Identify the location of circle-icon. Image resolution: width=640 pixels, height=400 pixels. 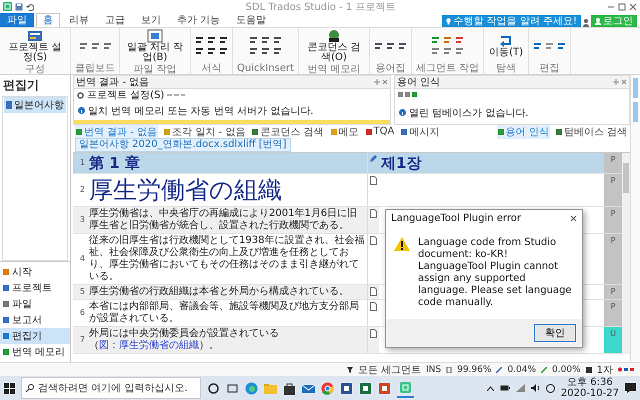
(213, 388).